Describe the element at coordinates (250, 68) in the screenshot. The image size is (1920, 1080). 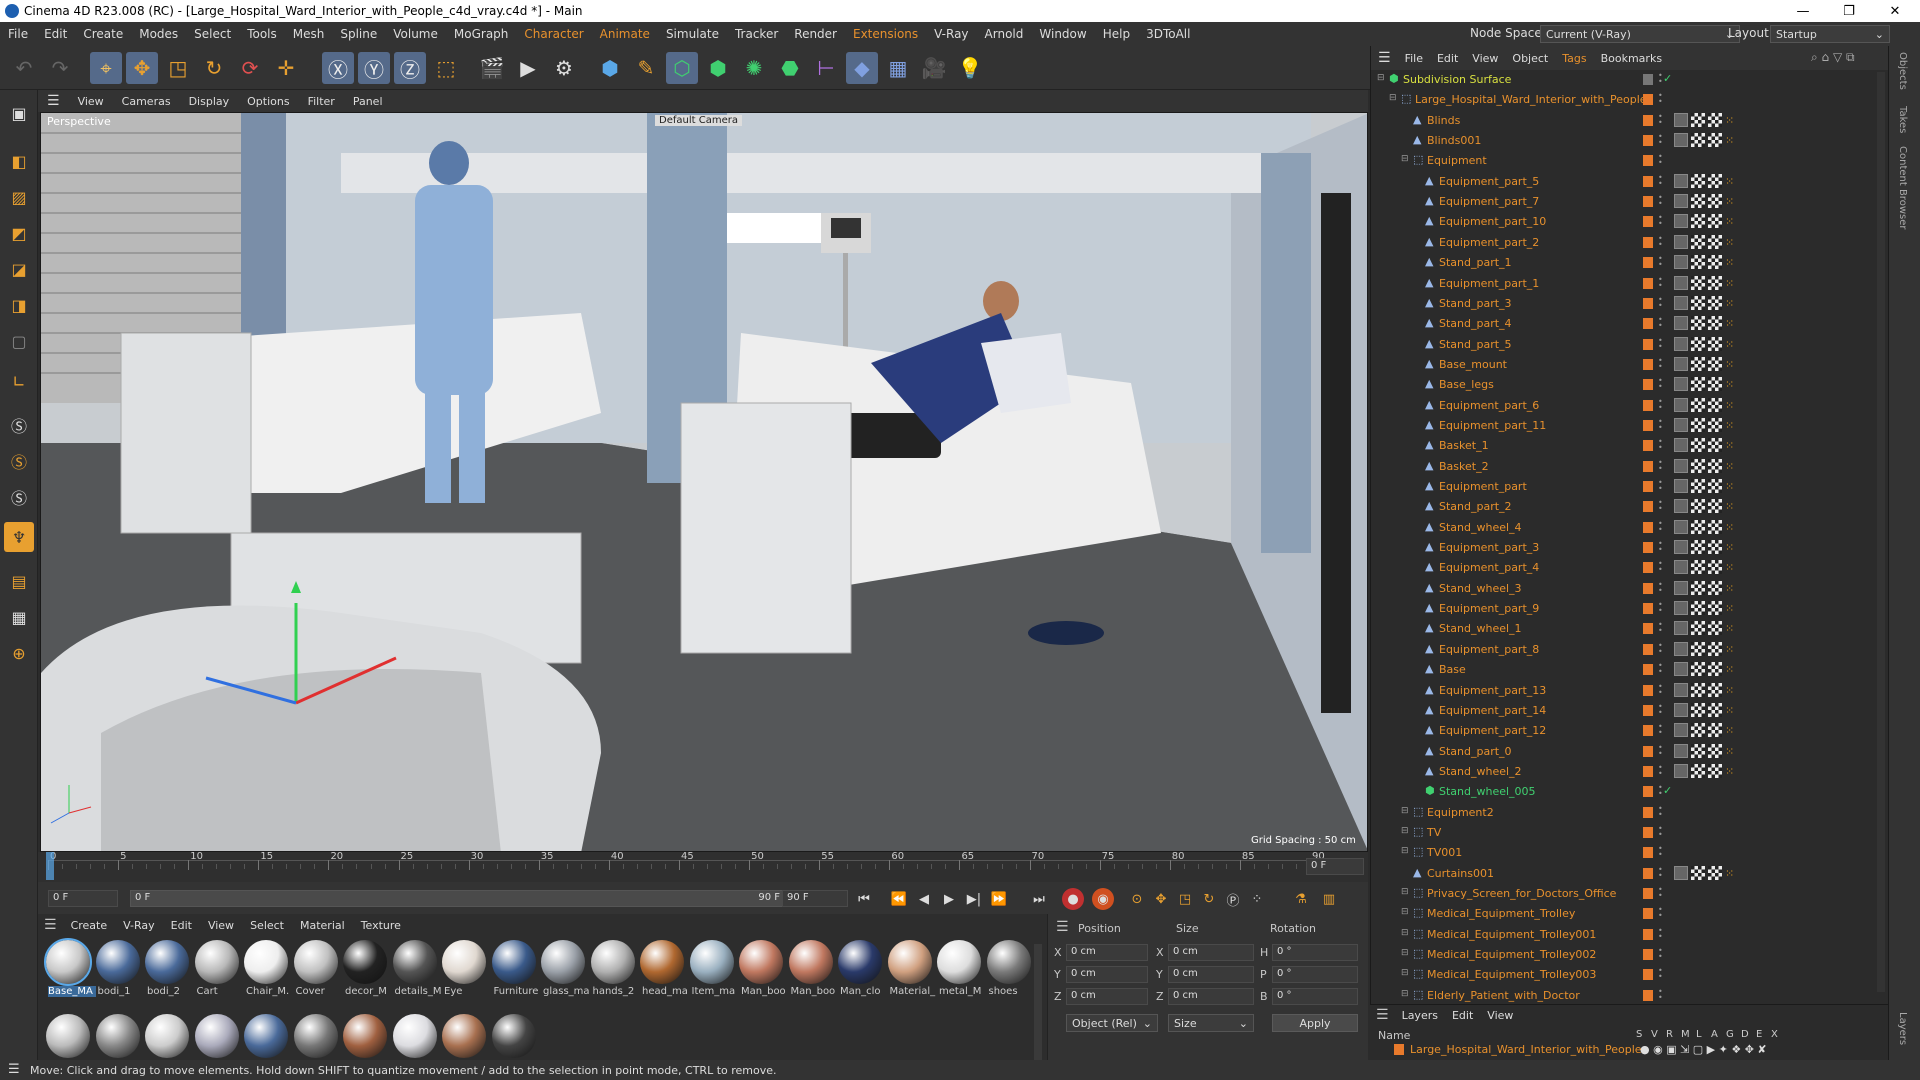
I see `recent-tools-icon: ⟳` at that location.